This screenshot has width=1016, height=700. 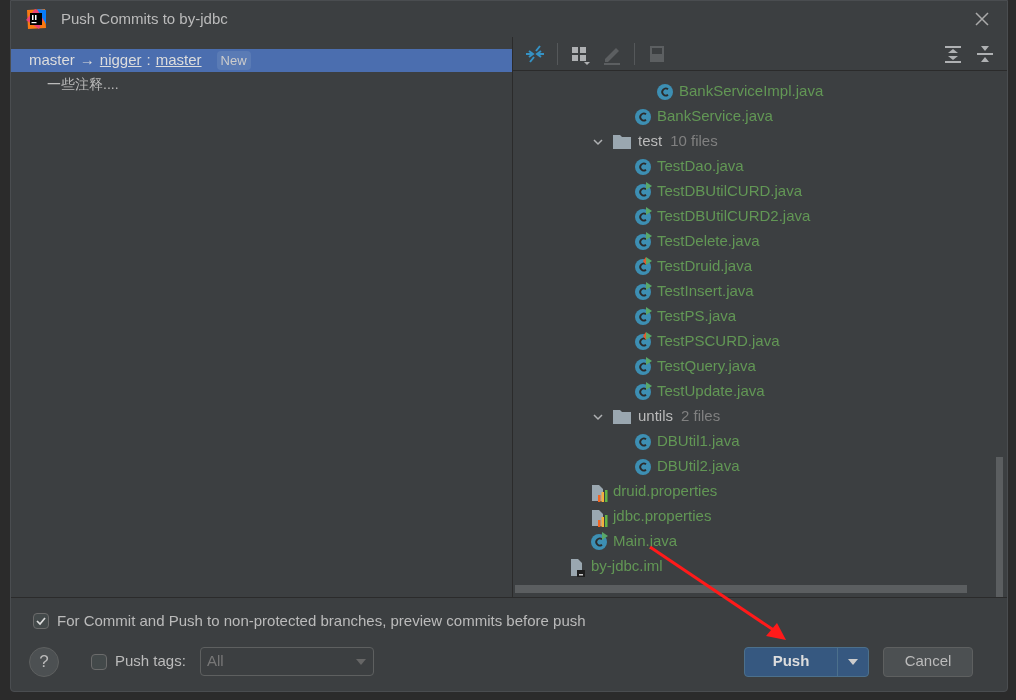 I want to click on file-name: DBUtil2.java, so click(x=698, y=466).